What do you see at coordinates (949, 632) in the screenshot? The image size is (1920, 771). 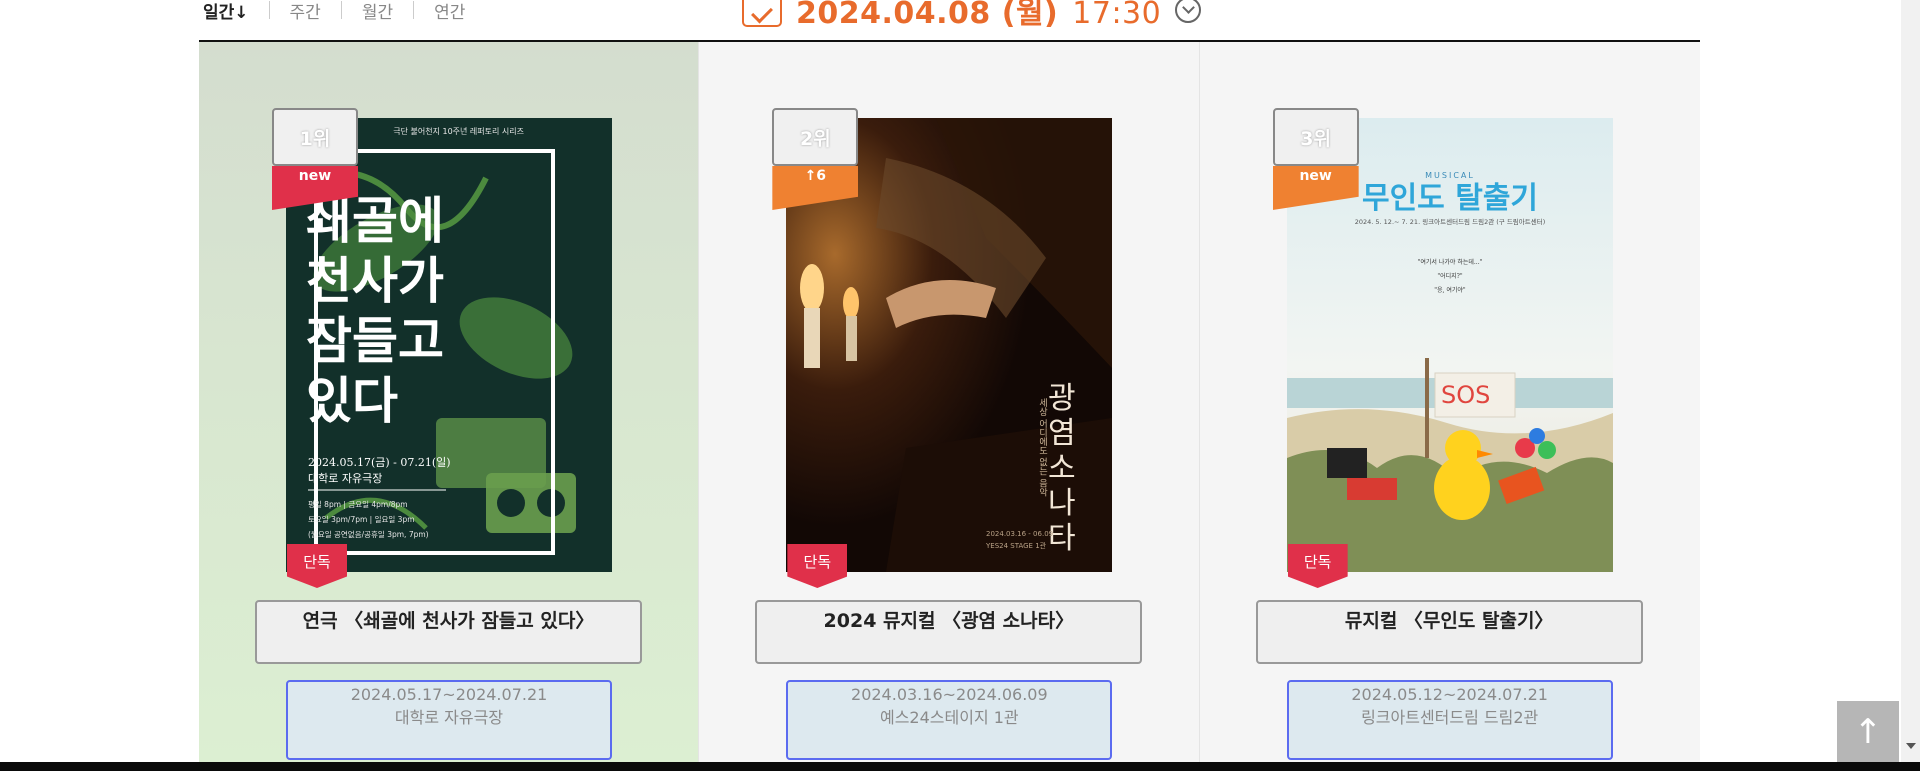 I see `show-title: 2024 뮤지컬 〈광염 소나타〉` at bounding box center [949, 632].